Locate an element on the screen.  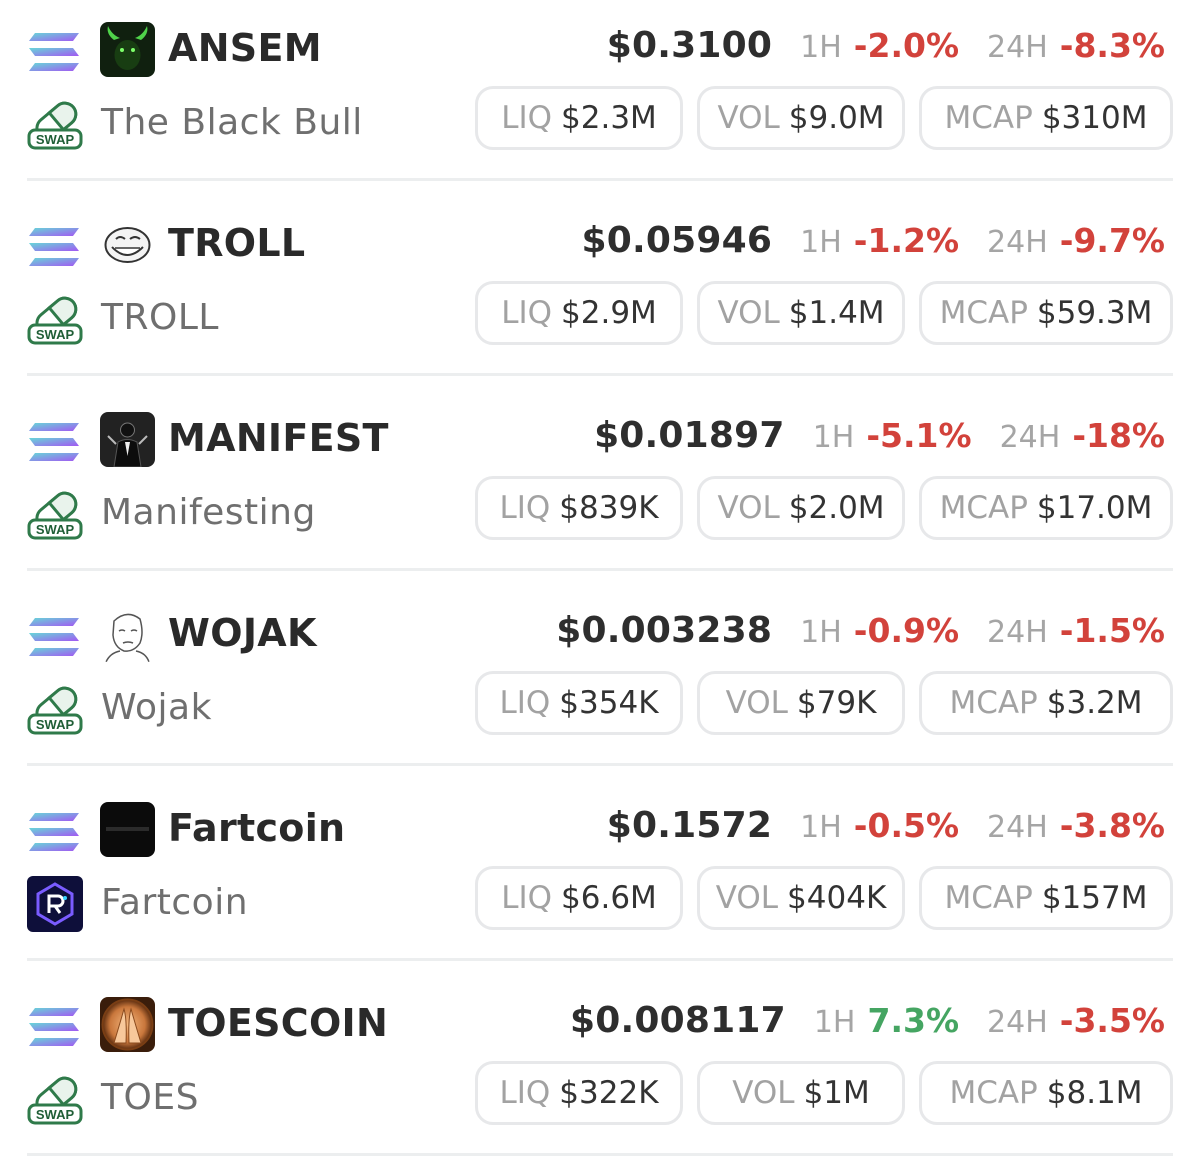
token-price: $0.01897 is located at coordinates (689, 435).